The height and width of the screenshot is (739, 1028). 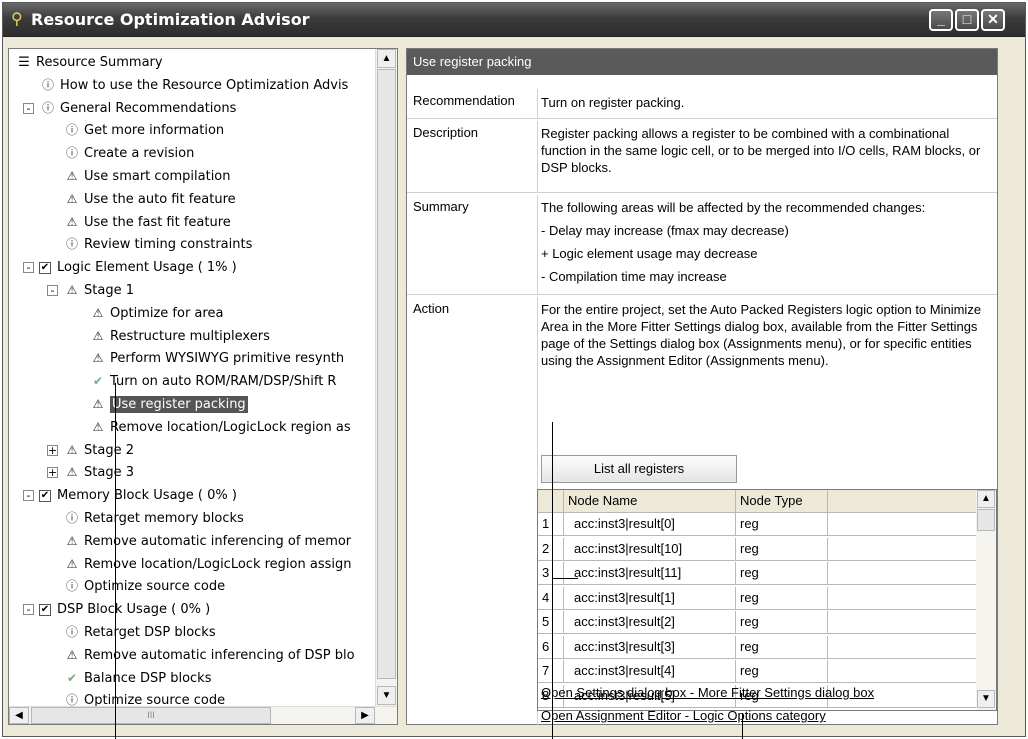 I want to click on tree-item: ⚠ Remove location/LogicLock region as, so click(x=220, y=427).